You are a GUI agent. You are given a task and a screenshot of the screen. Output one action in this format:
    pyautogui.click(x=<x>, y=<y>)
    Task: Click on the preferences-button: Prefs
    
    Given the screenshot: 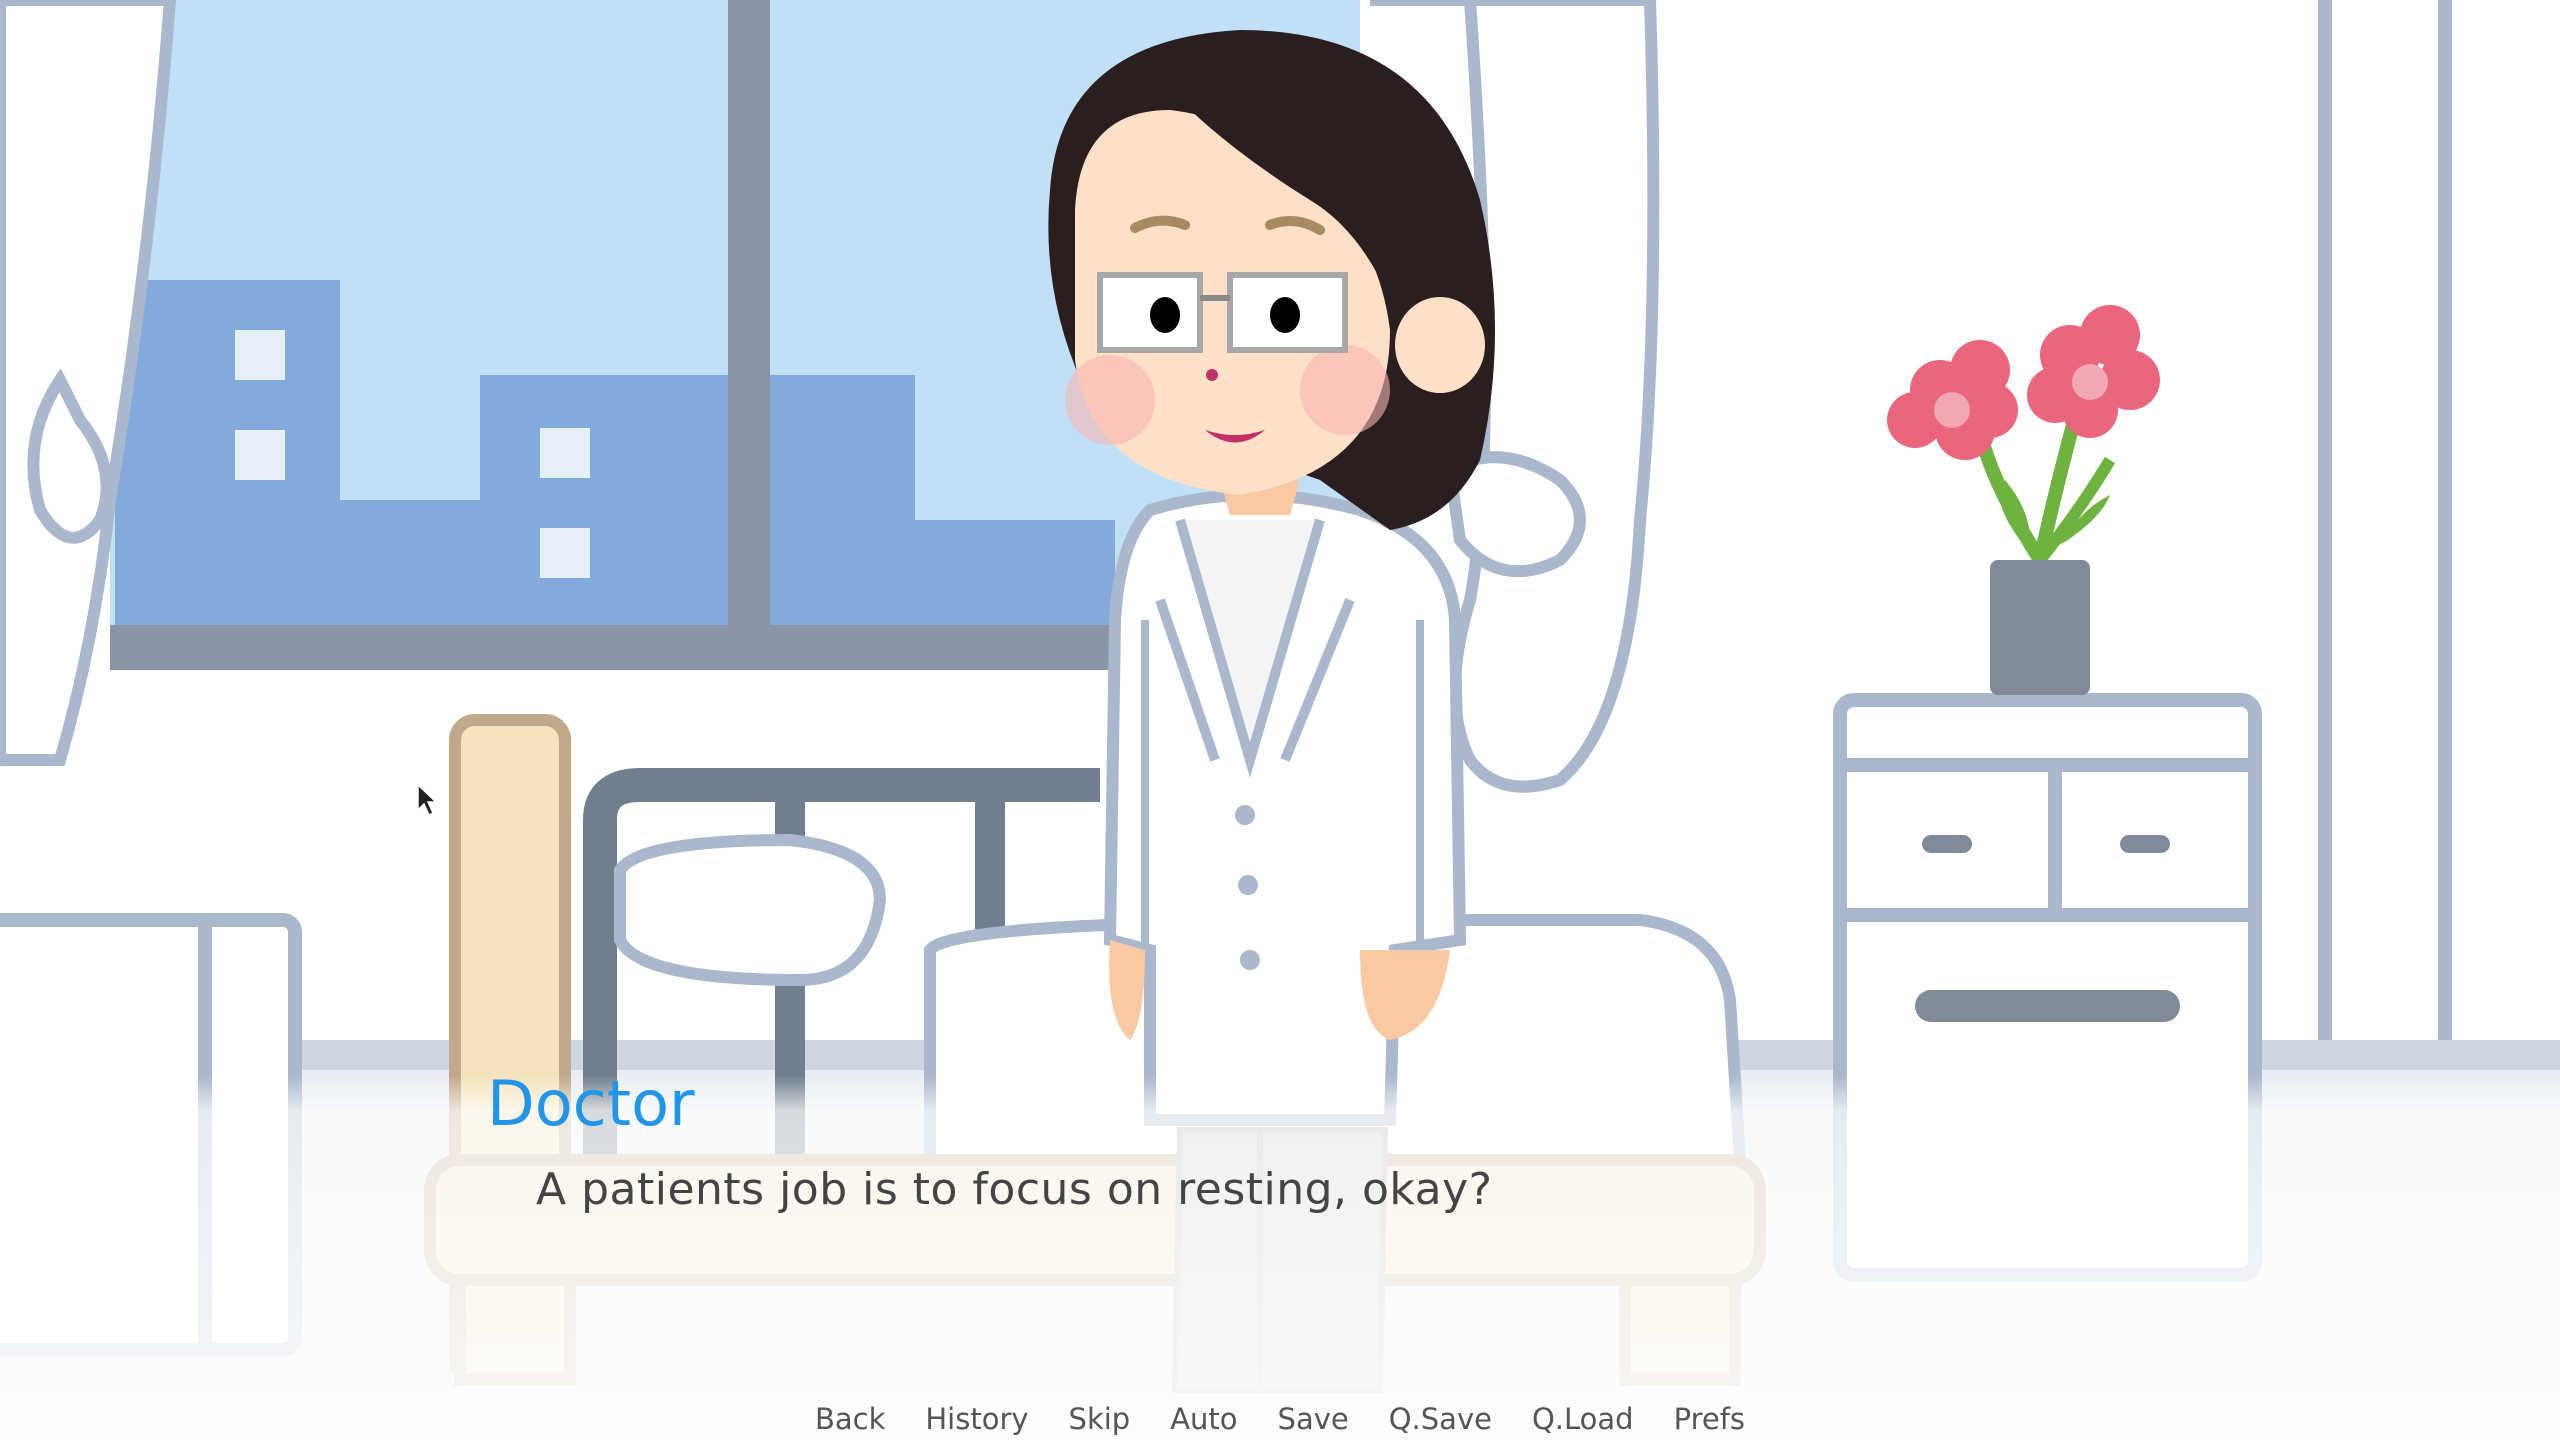 What is the action you would take?
    pyautogui.click(x=1709, y=1419)
    